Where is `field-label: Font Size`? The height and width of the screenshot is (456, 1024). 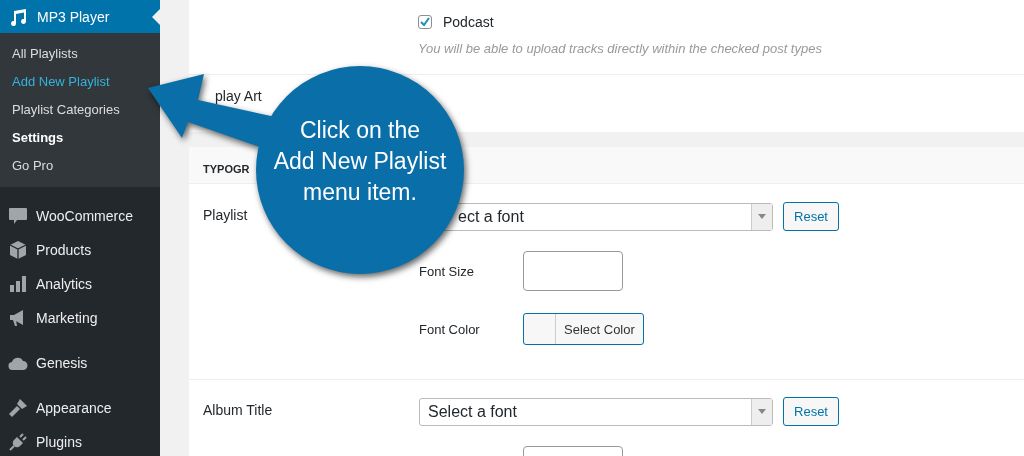 field-label: Font Size is located at coordinates (447, 271).